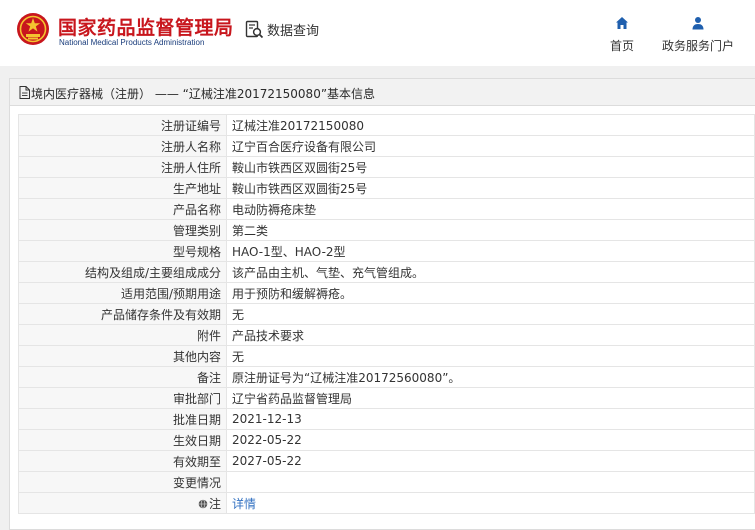  What do you see at coordinates (490, 482) in the screenshot?
I see `row-value` at bounding box center [490, 482].